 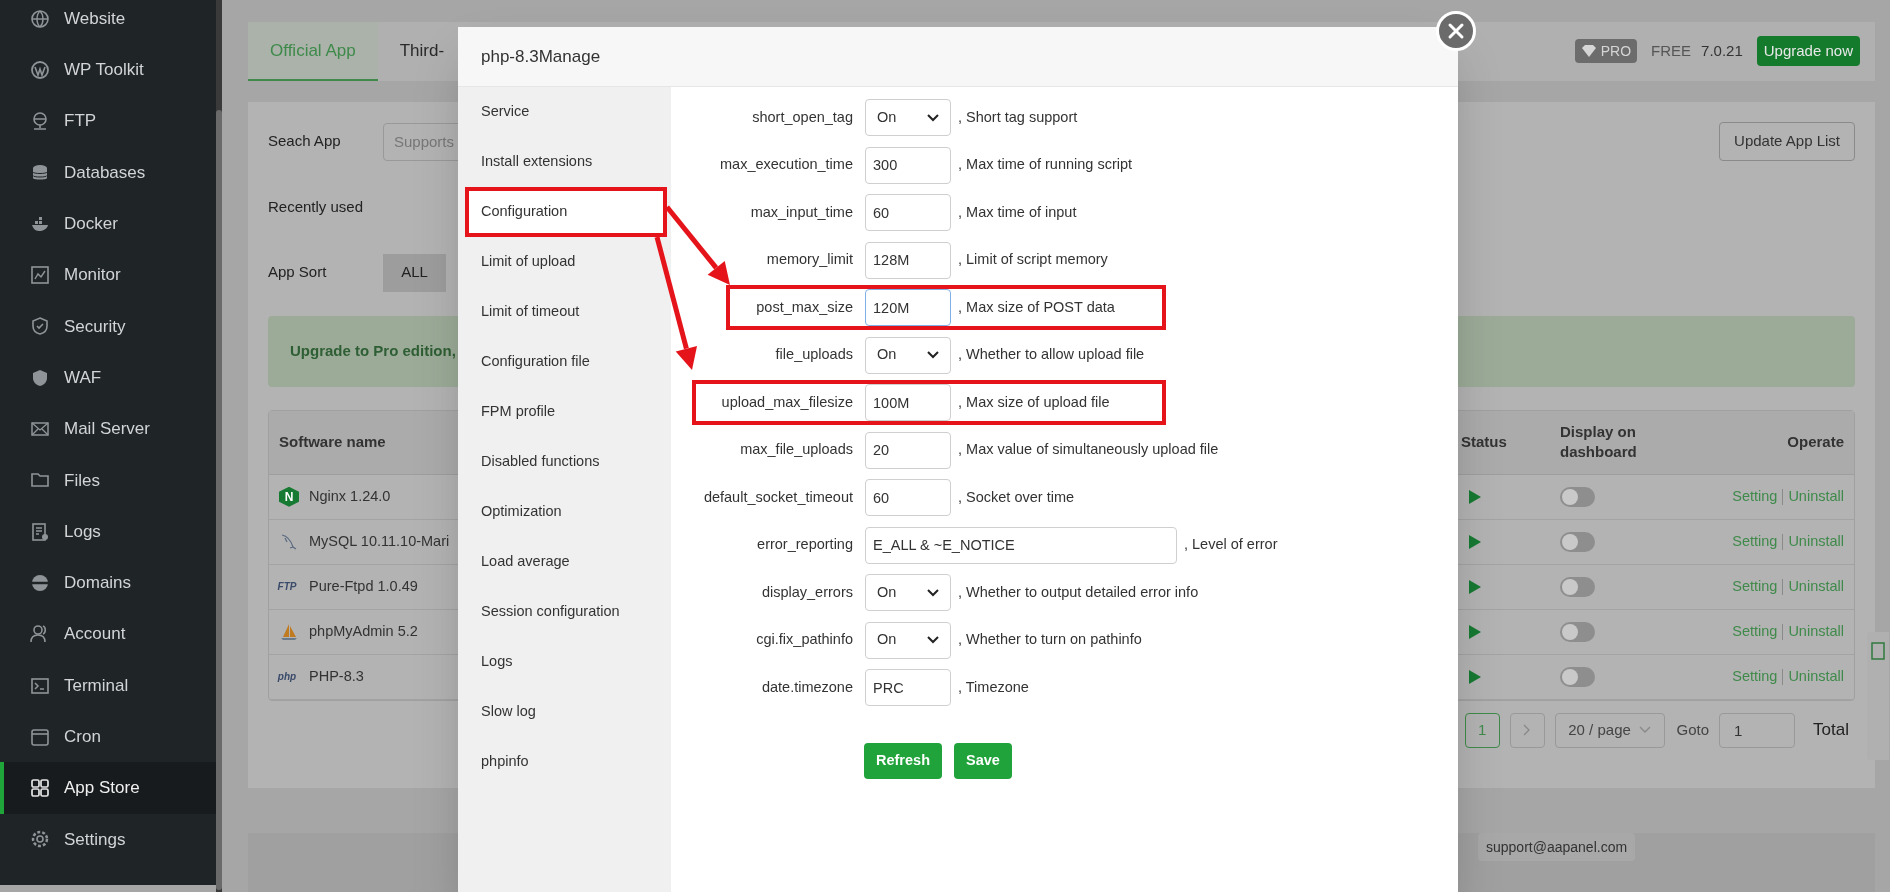 I want to click on input-field: PRC, so click(x=908, y=687).